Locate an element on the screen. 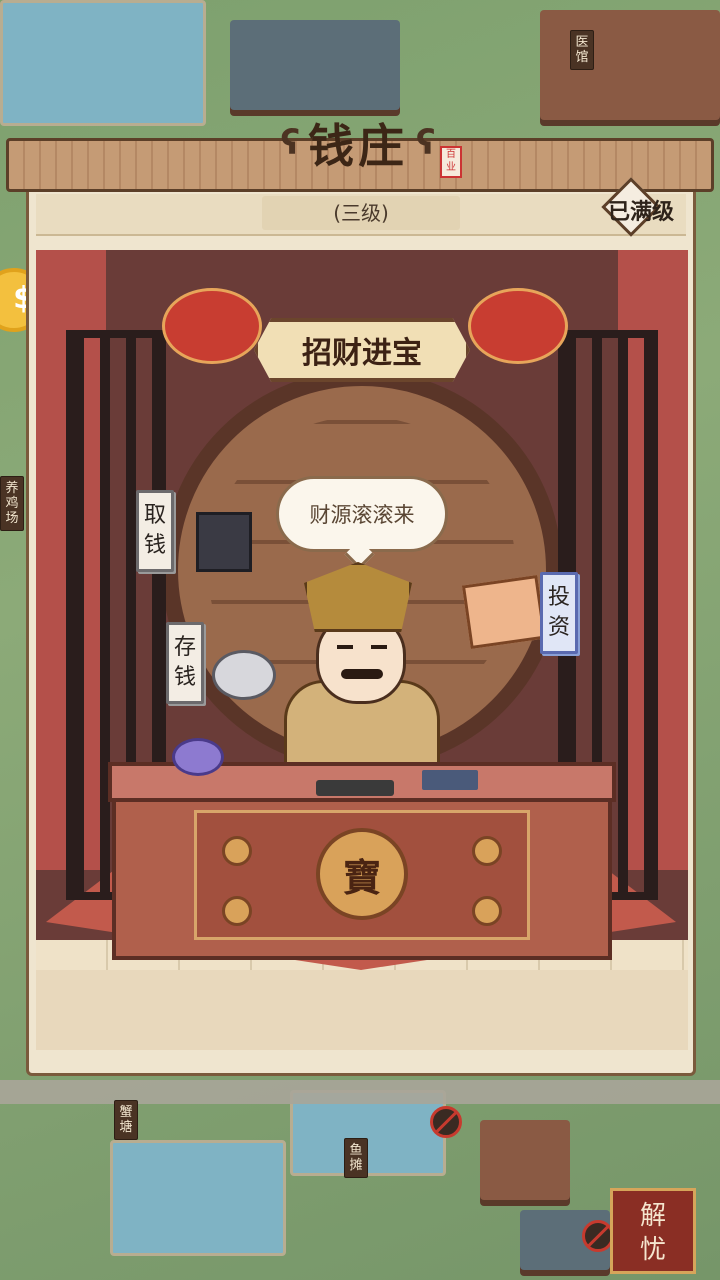 Image resolution: width=720 pixels, height=1280 pixels. fish-stall-sign: 鱼摊 is located at coordinates (356, 1158).